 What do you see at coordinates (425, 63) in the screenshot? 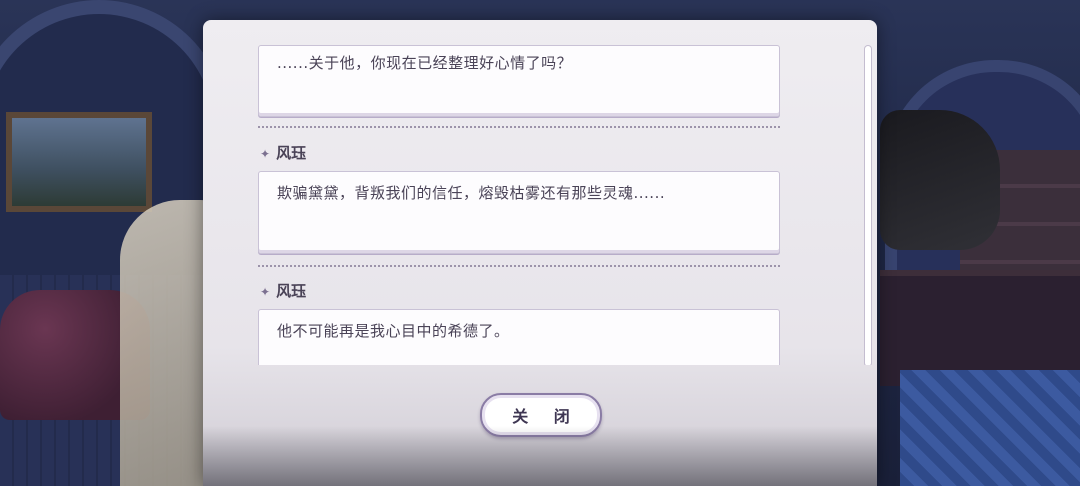
I see `dialog-text: ......关于他，你现在已经整理好心情了吗？` at bounding box center [425, 63].